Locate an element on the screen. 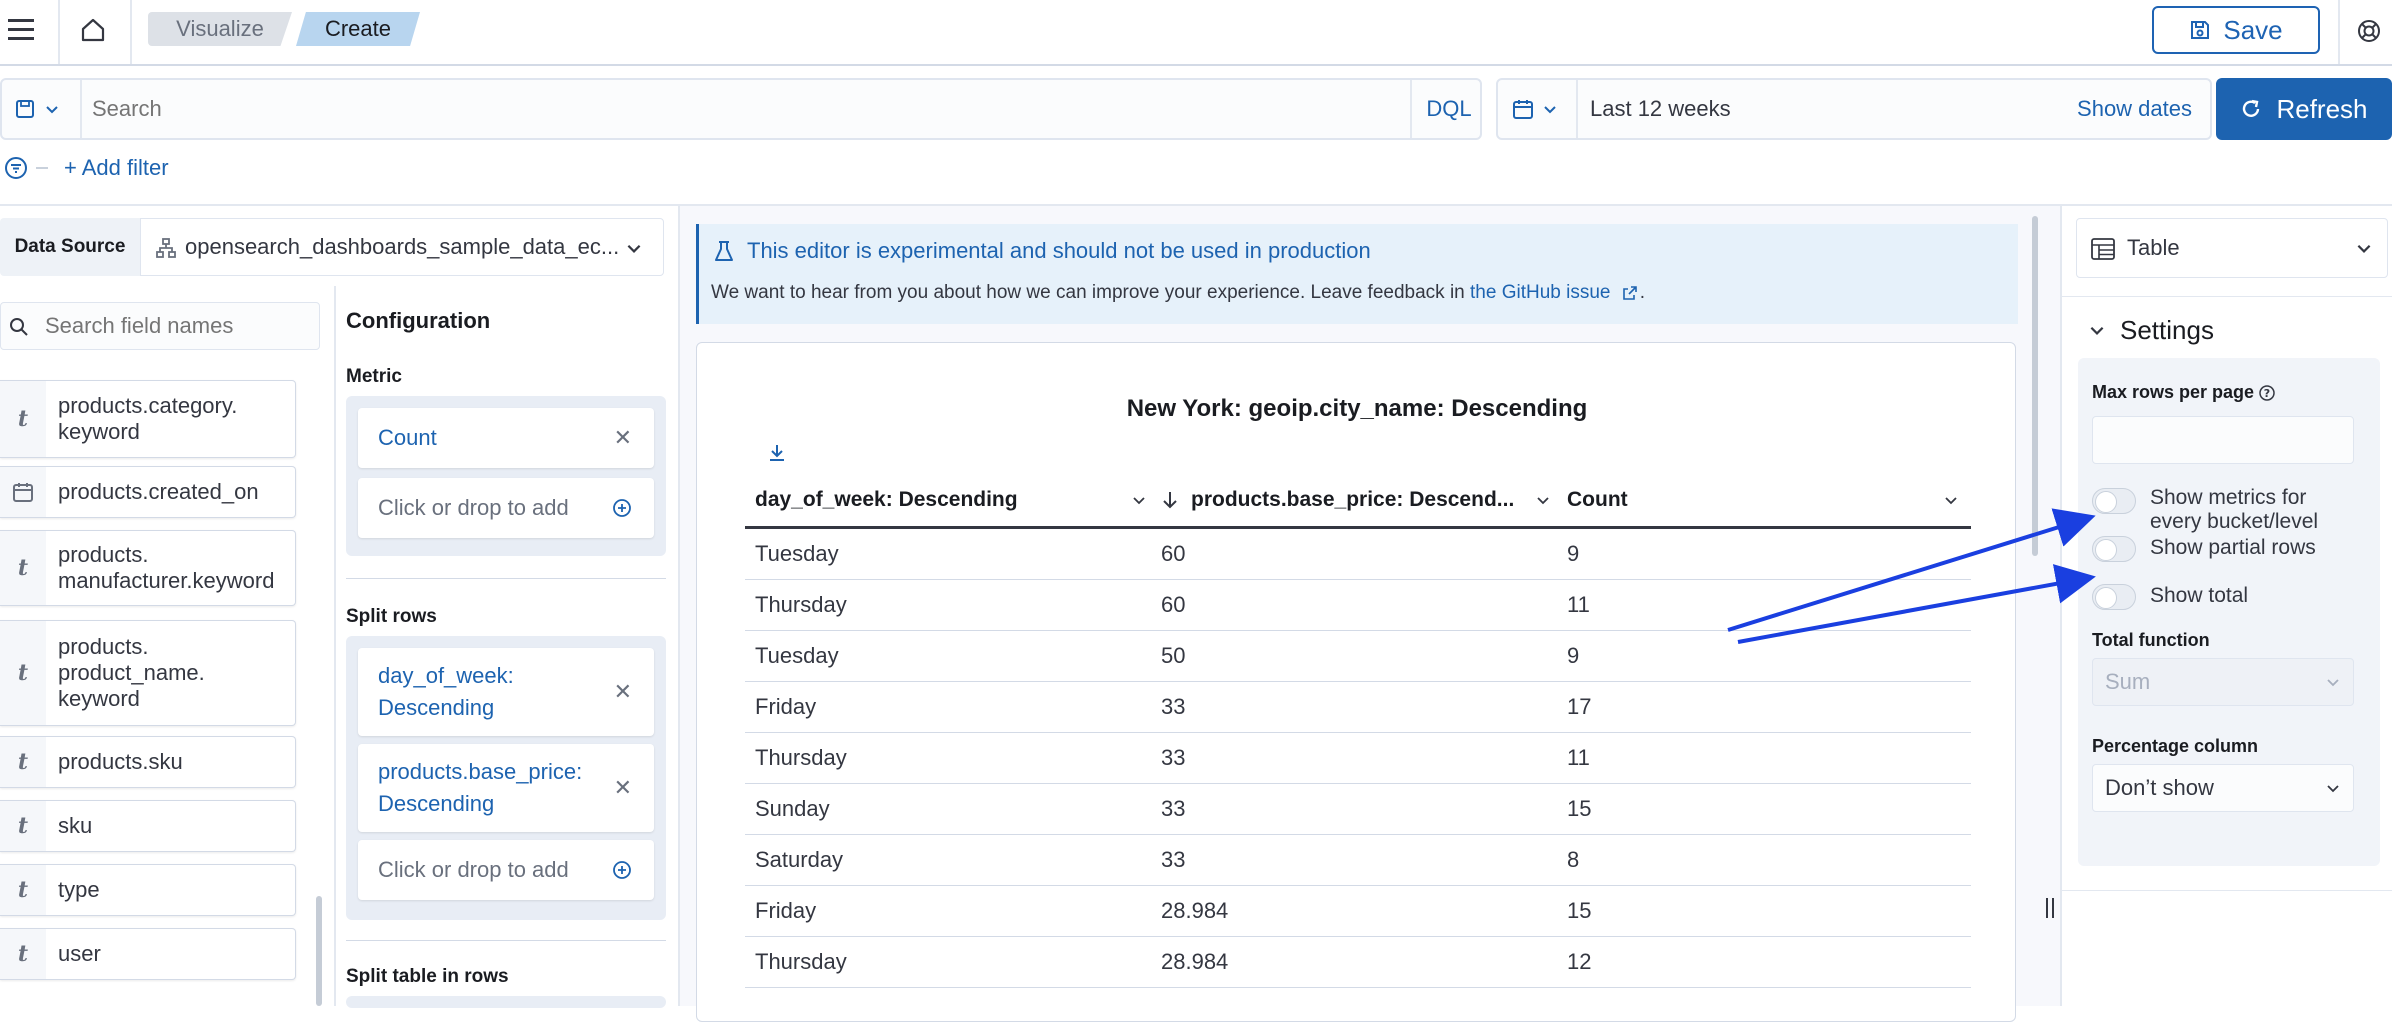  column-header-day-of-week: day_of_week: Descending is located at coordinates (955, 500).